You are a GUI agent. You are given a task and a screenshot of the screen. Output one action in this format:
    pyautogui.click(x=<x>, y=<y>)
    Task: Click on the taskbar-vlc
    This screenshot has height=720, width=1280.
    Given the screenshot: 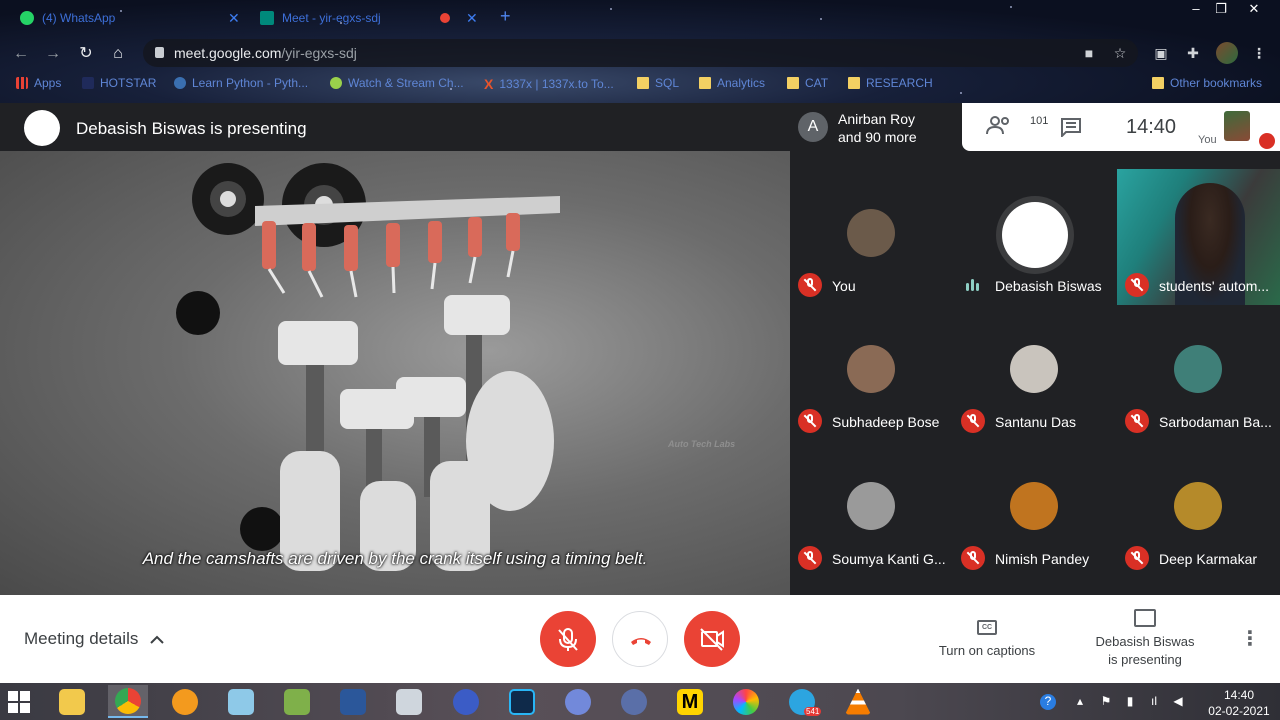 What is the action you would take?
    pyautogui.click(x=858, y=701)
    